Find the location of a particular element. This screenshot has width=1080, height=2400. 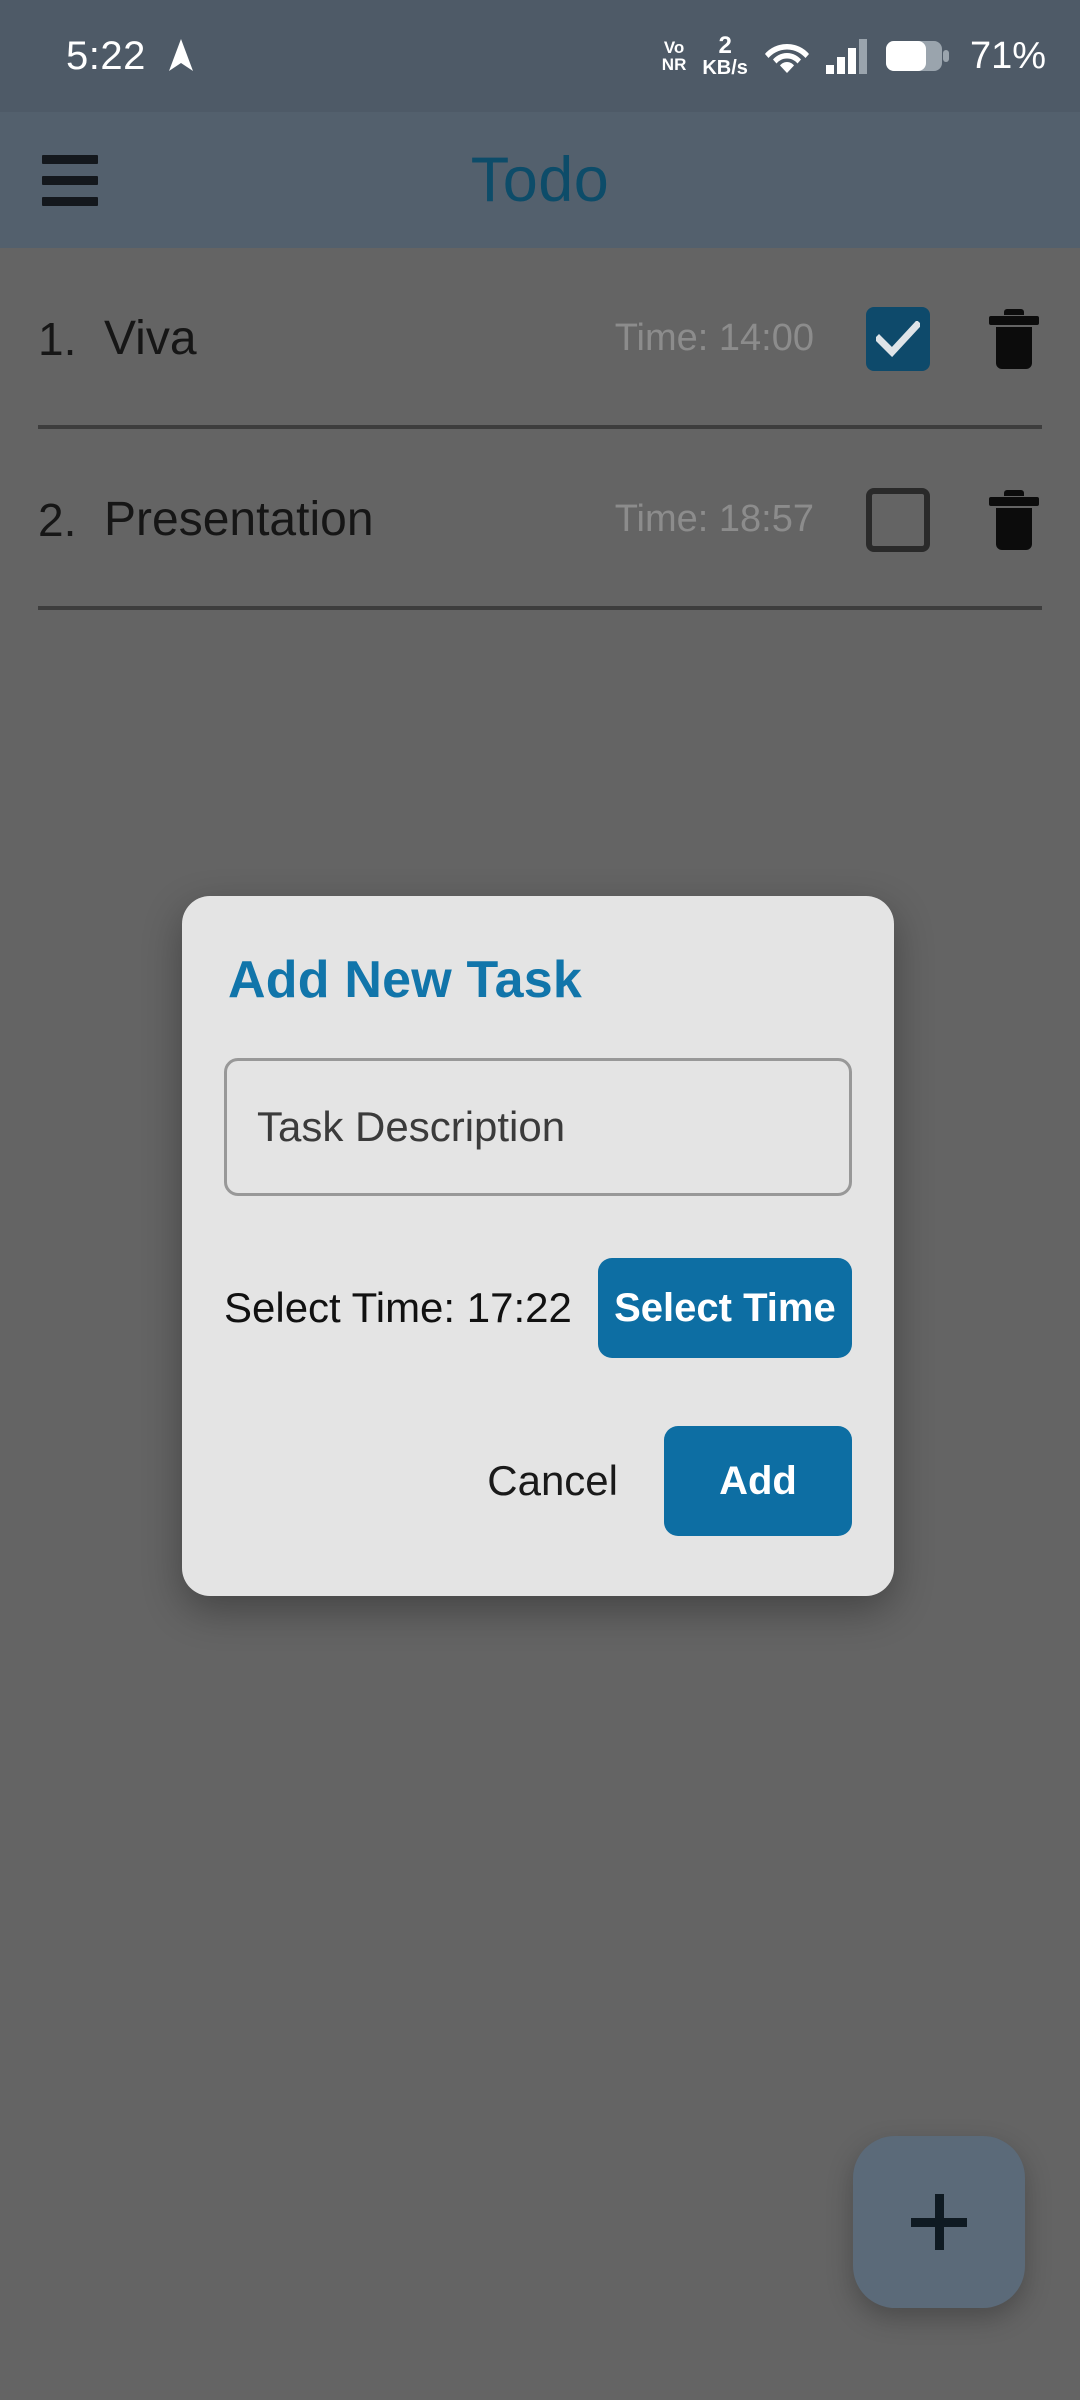

select-time-row: Select Time: 17:22 Select Time is located at coordinates (538, 1308).